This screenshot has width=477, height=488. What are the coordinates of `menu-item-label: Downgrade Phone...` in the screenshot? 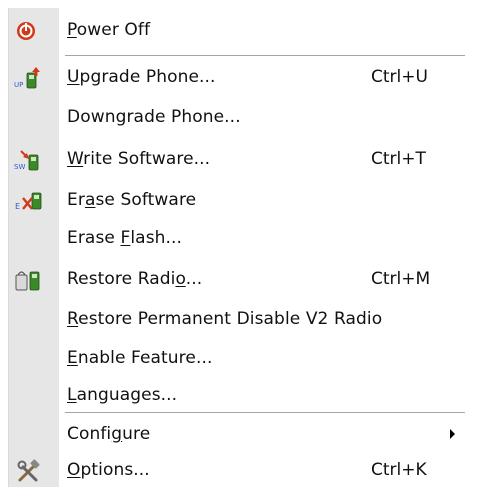 It's located at (154, 117).